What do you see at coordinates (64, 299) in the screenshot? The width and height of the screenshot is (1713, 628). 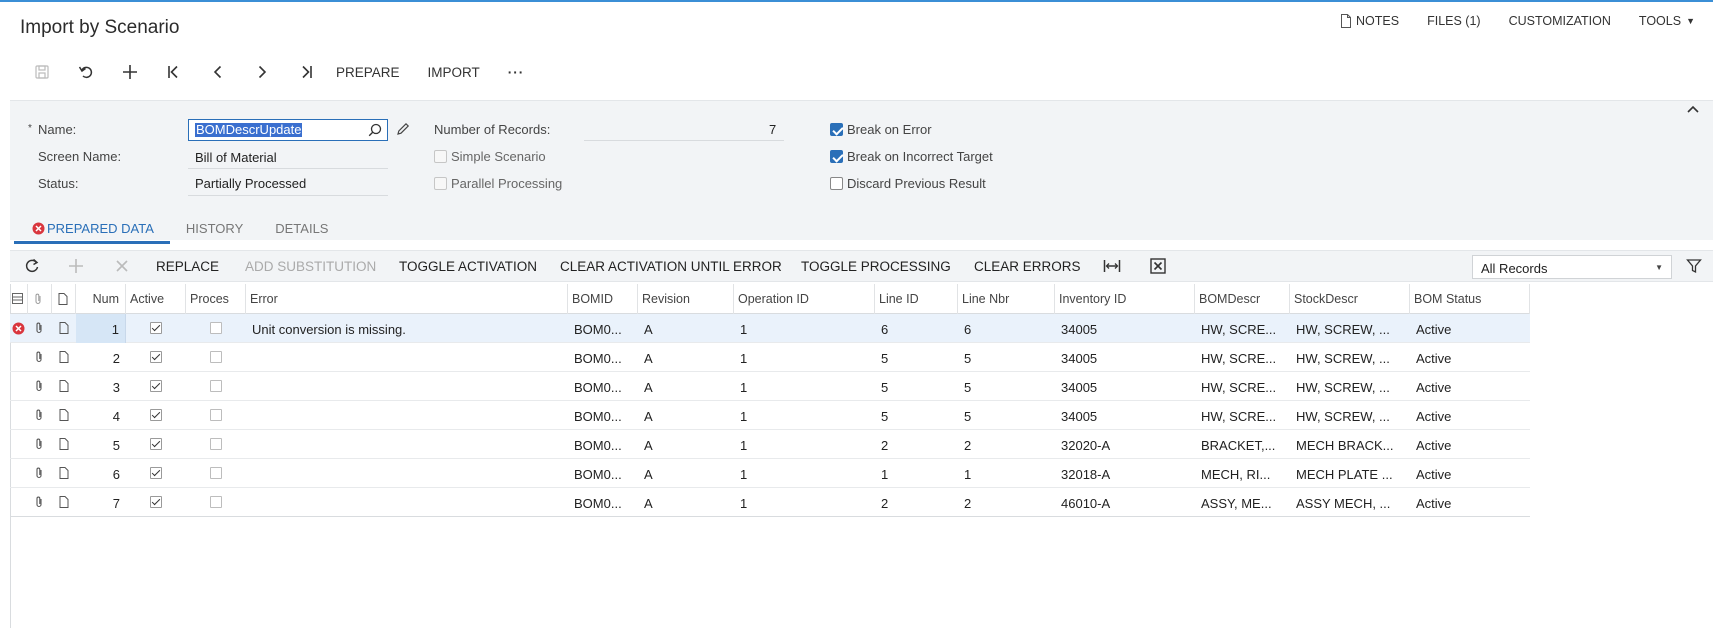 I see `notes-header` at bounding box center [64, 299].